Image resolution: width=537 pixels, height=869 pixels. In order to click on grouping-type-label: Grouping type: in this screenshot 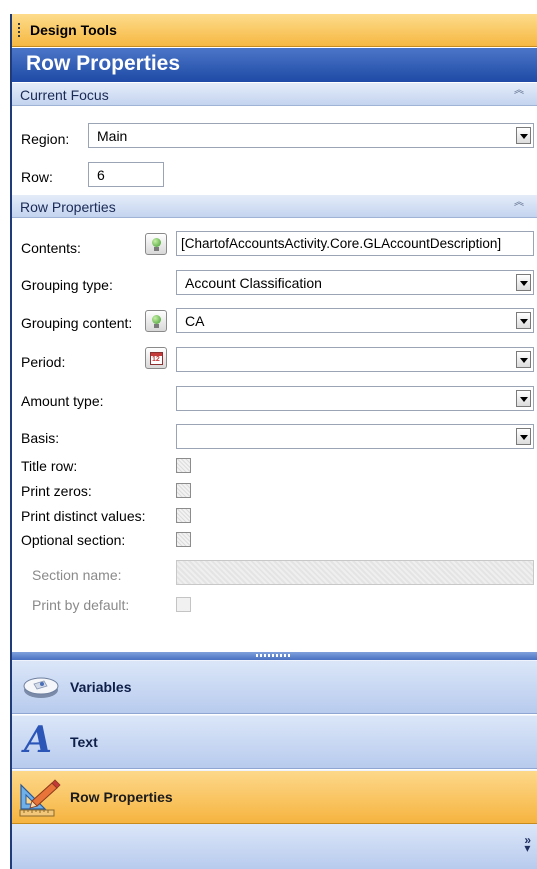, I will do `click(67, 285)`.